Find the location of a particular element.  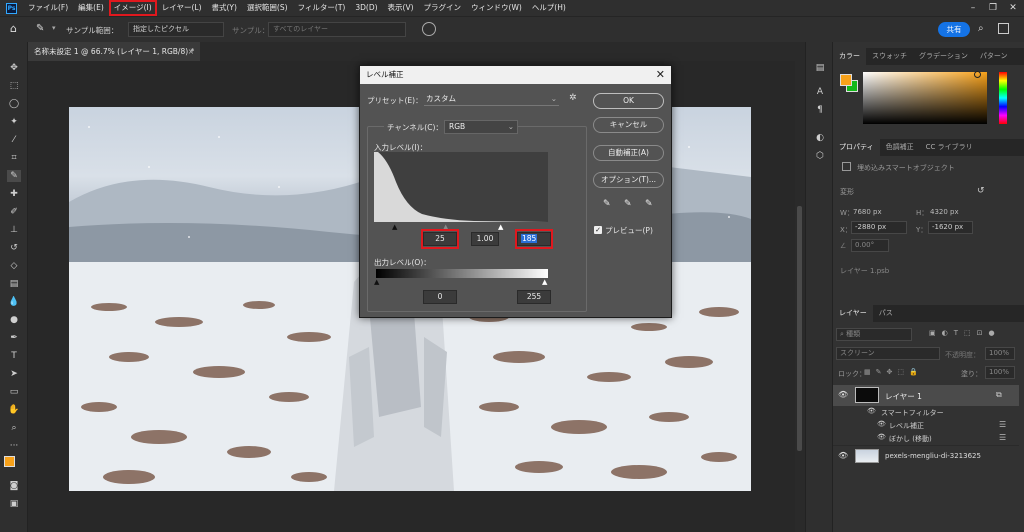

crop-tool-icon: ⌗ is located at coordinates (14, 158).